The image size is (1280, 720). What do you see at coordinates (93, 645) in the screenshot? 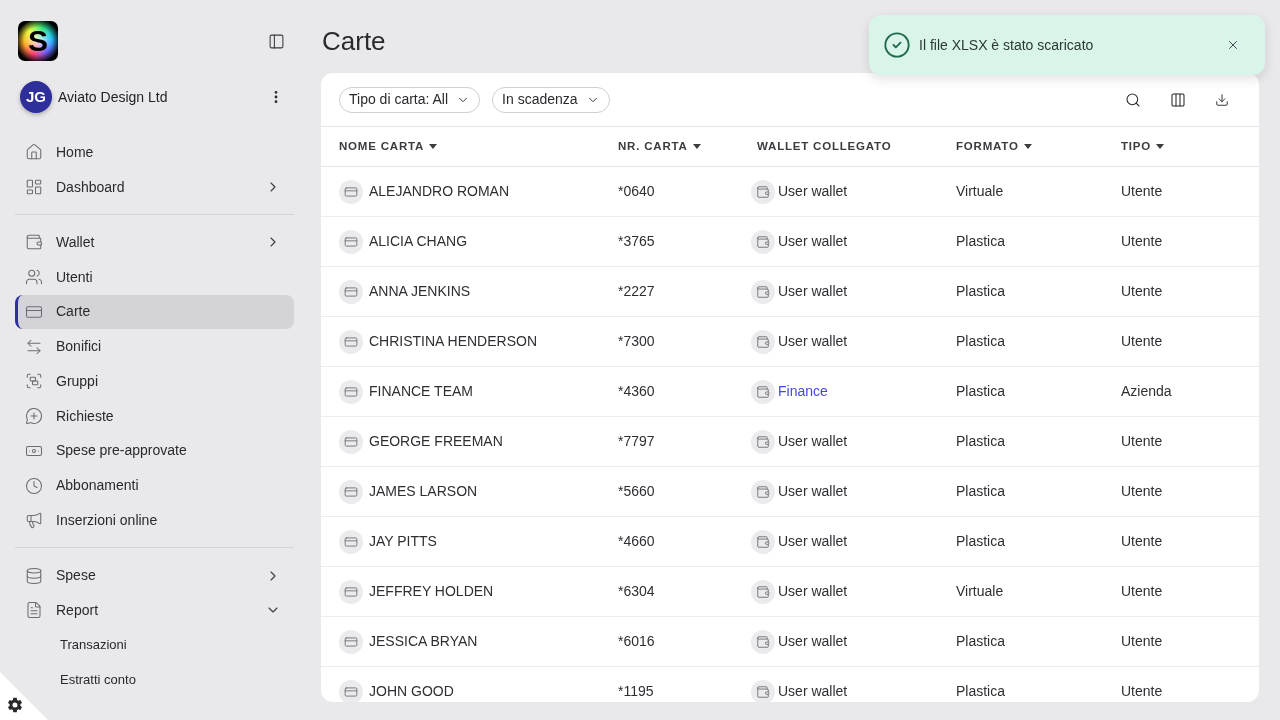
I see `nav-subitem: Transazioni` at bounding box center [93, 645].